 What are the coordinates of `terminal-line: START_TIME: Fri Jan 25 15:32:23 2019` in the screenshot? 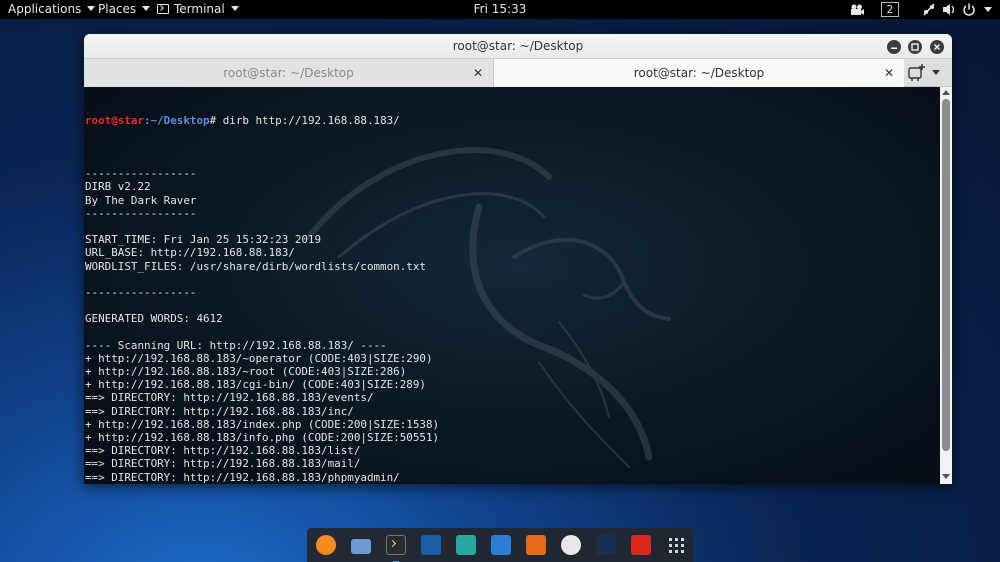 It's located at (203, 240).